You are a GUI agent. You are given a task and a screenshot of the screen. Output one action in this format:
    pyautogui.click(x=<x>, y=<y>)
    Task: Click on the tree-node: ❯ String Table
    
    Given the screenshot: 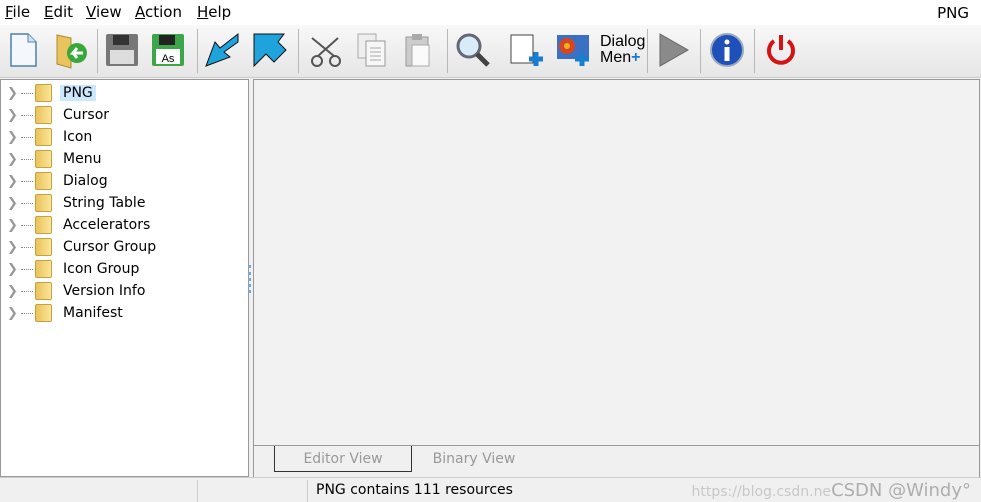 What is the action you would take?
    pyautogui.click(x=77, y=203)
    